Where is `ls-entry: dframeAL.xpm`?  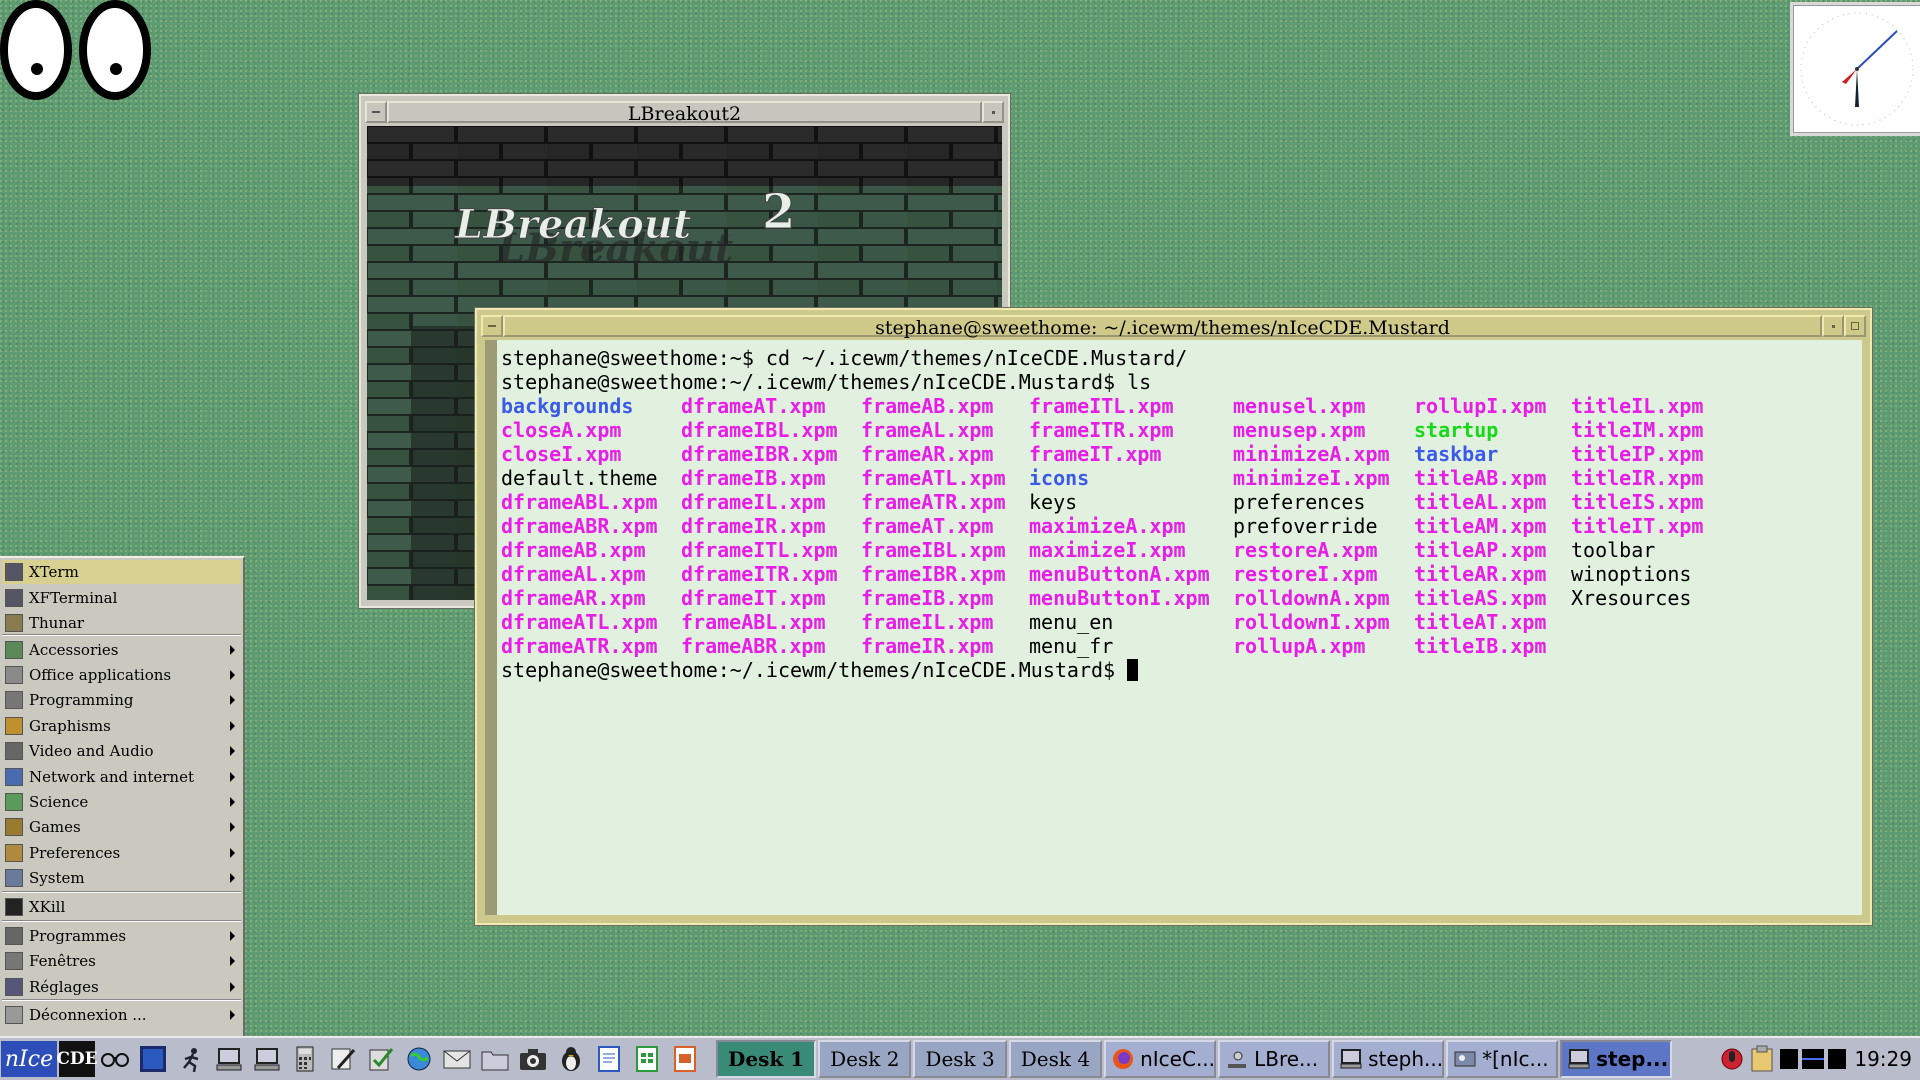 ls-entry: dframeAL.xpm is located at coordinates (573, 574).